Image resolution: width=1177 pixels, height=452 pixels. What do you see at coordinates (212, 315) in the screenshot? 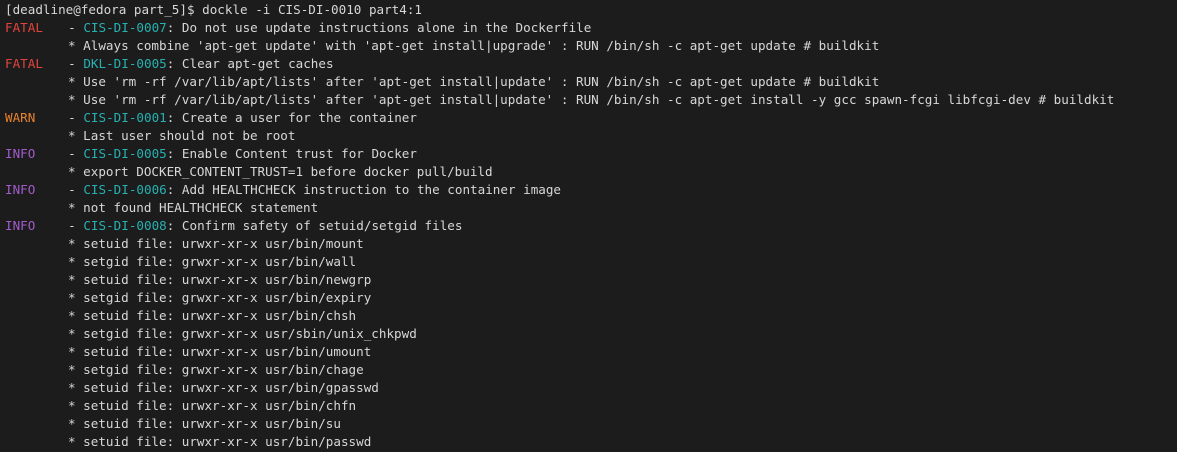
I see `result-detail: * setuid file: urwxr-xr-x usr/bin/chsh` at bounding box center [212, 315].